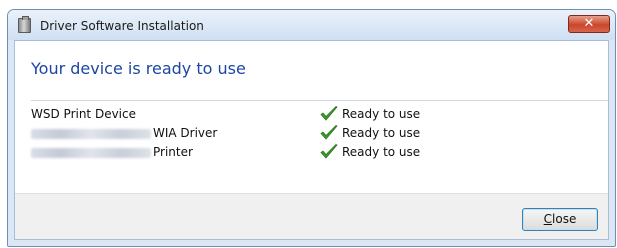  Describe the element at coordinates (311, 114) in the screenshot. I see `device-row: WSD Print Device Ready to use` at that location.